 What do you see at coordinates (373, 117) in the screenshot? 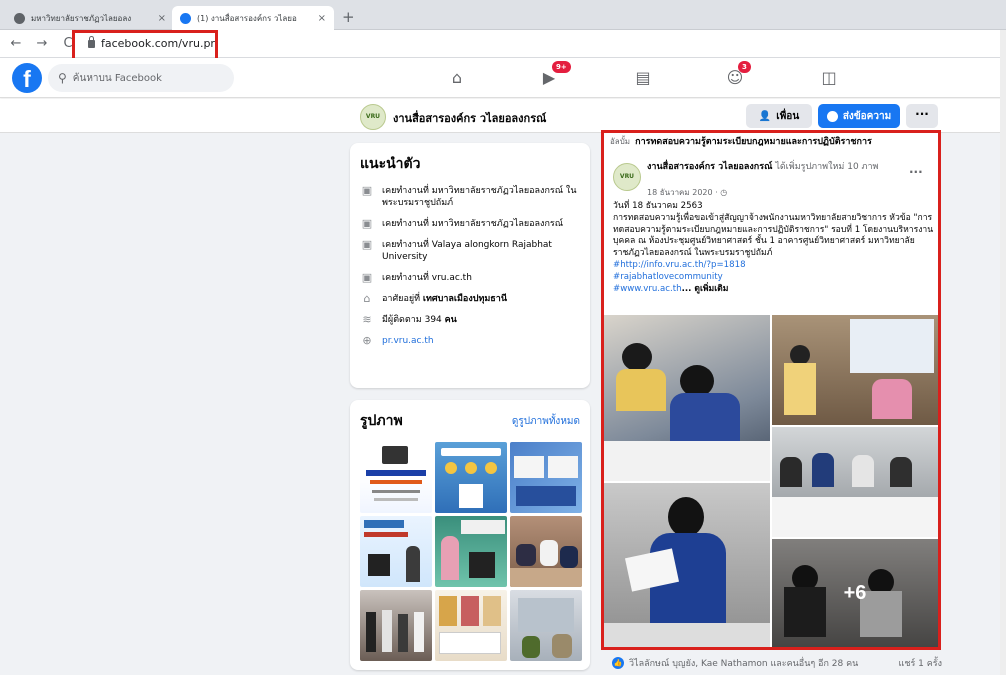
I see `page-avatar: VRU` at bounding box center [373, 117].